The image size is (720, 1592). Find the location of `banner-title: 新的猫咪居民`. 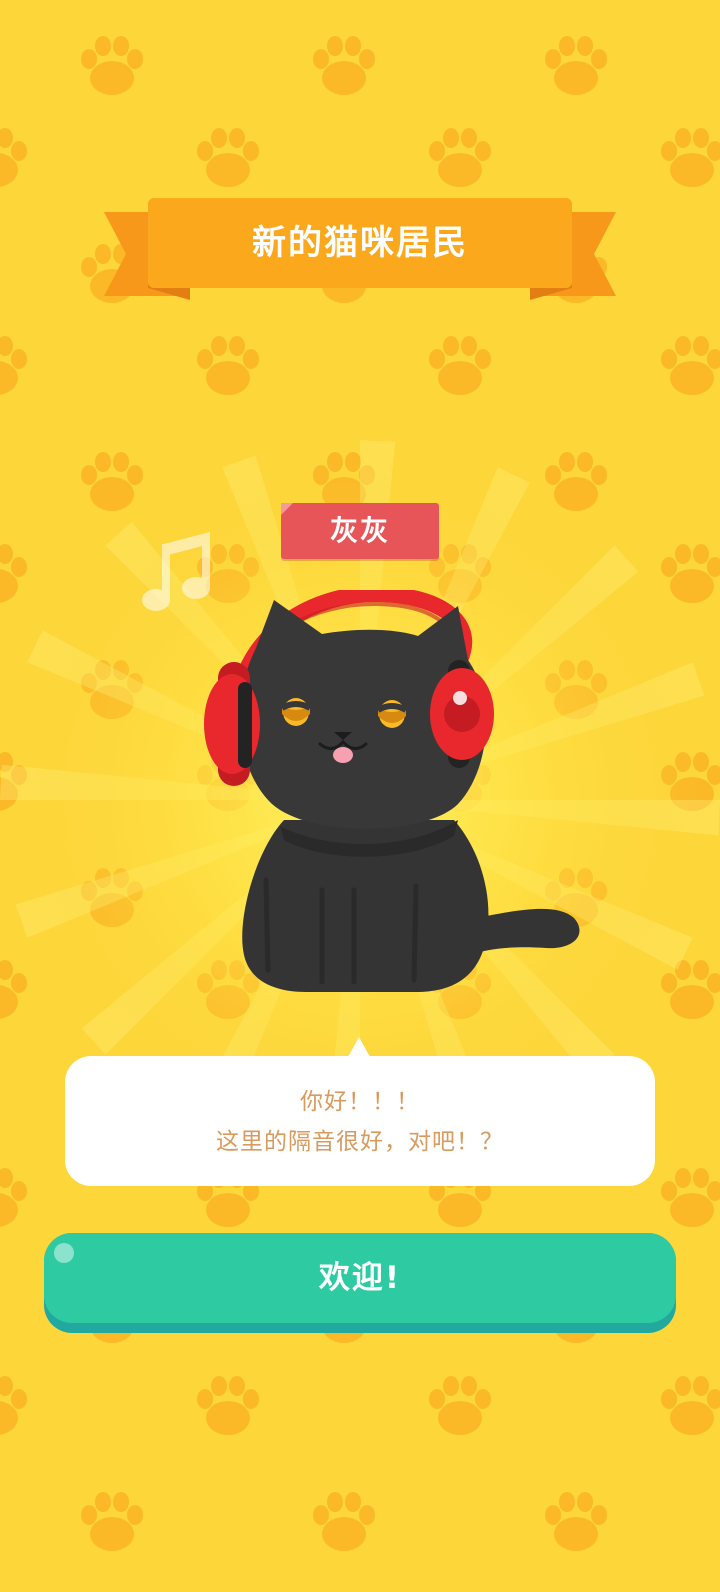

banner-title: 新的猫咪居民 is located at coordinates (360, 243).